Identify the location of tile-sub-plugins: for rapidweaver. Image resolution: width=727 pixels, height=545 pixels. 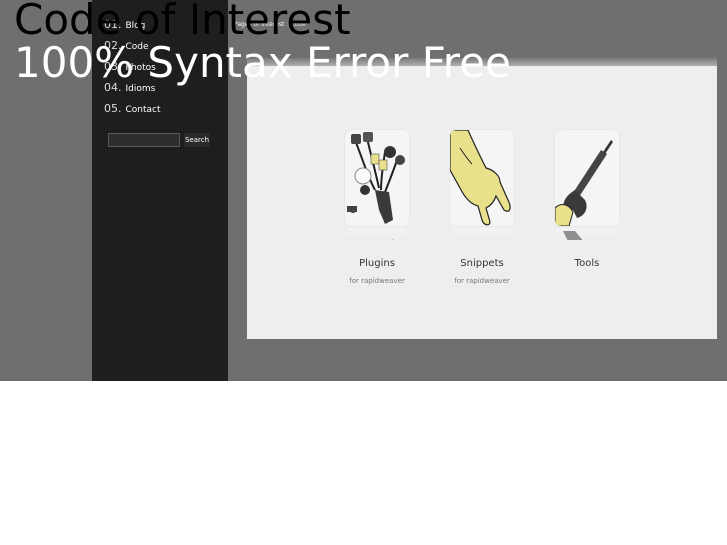
(377, 281).